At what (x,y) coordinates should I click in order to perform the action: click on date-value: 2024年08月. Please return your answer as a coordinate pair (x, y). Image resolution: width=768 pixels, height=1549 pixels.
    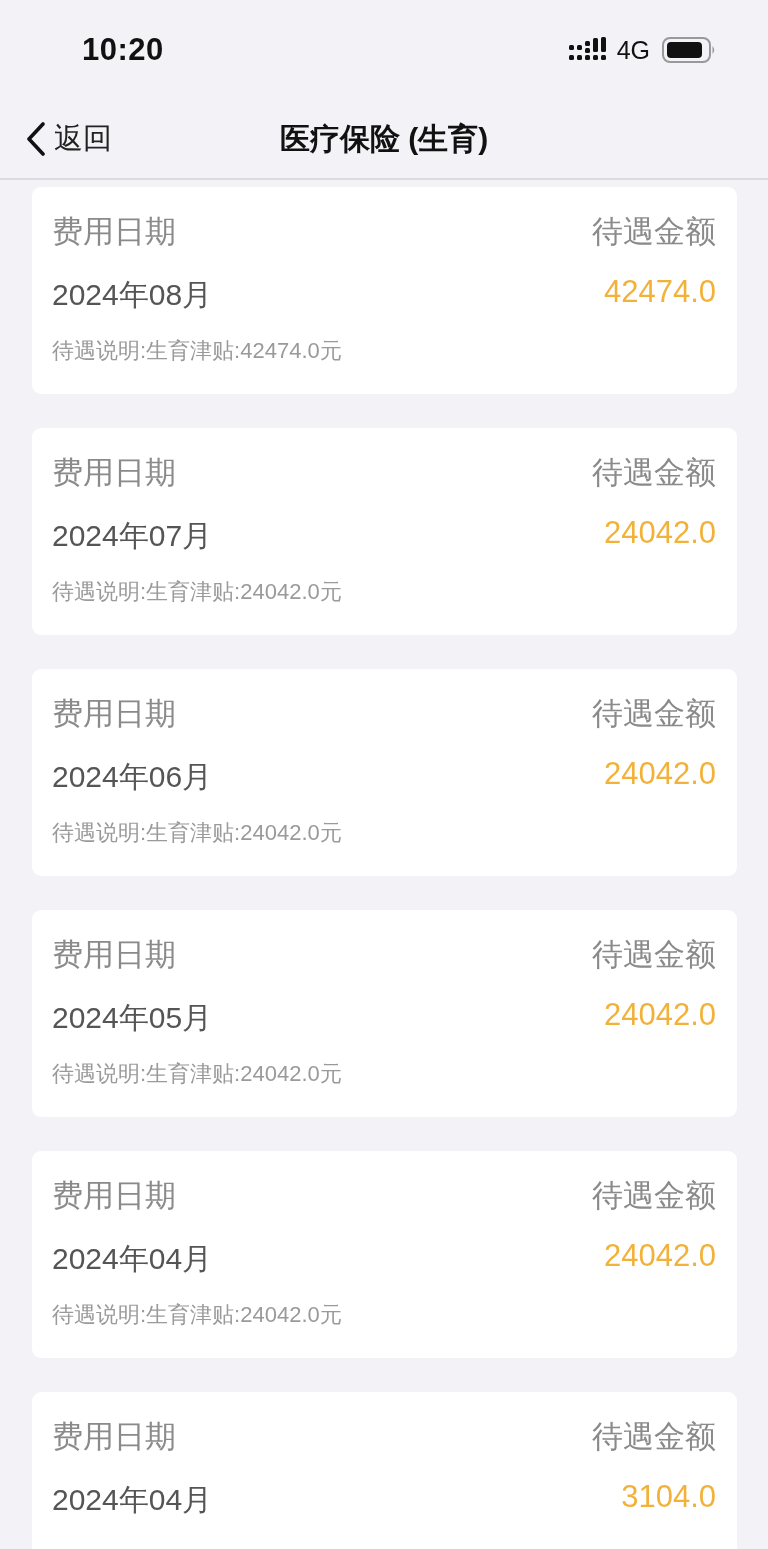
    Looking at the image, I should click on (132, 295).